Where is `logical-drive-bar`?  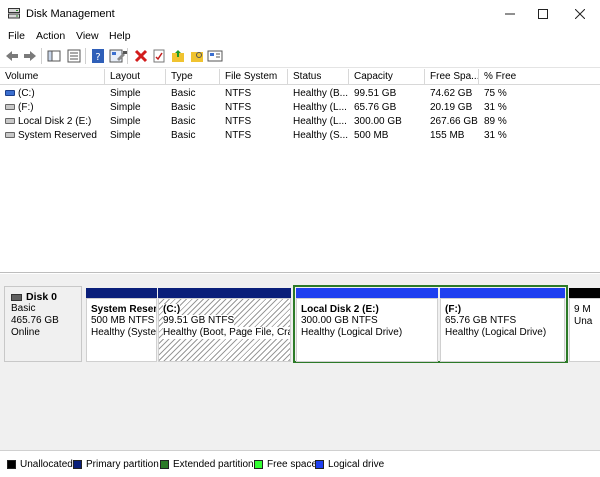
logical-drive-bar is located at coordinates (367, 293).